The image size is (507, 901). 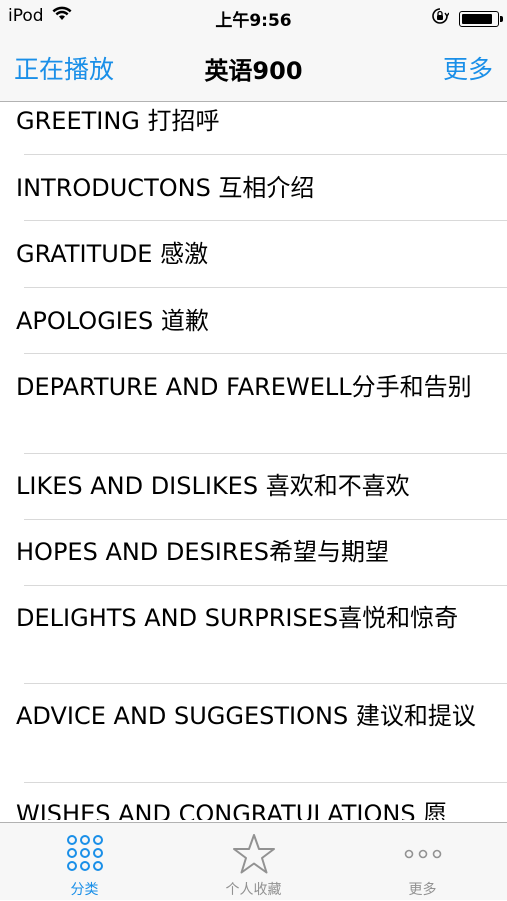 I want to click on status-bar: iPod 上午9:56, so click(x=253, y=17).